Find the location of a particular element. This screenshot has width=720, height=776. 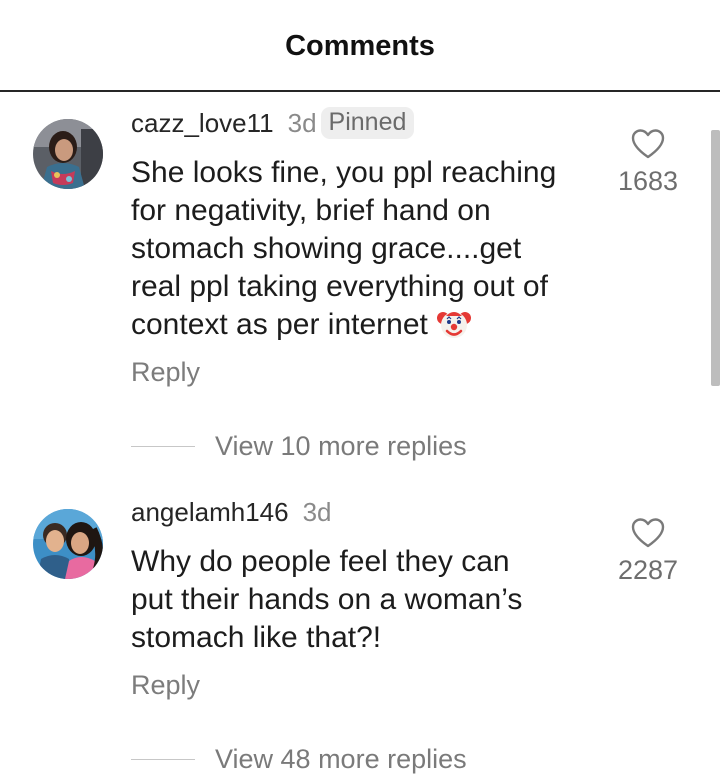

comment-line-with-emoji: context as per internet is located at coordinates (361, 329).